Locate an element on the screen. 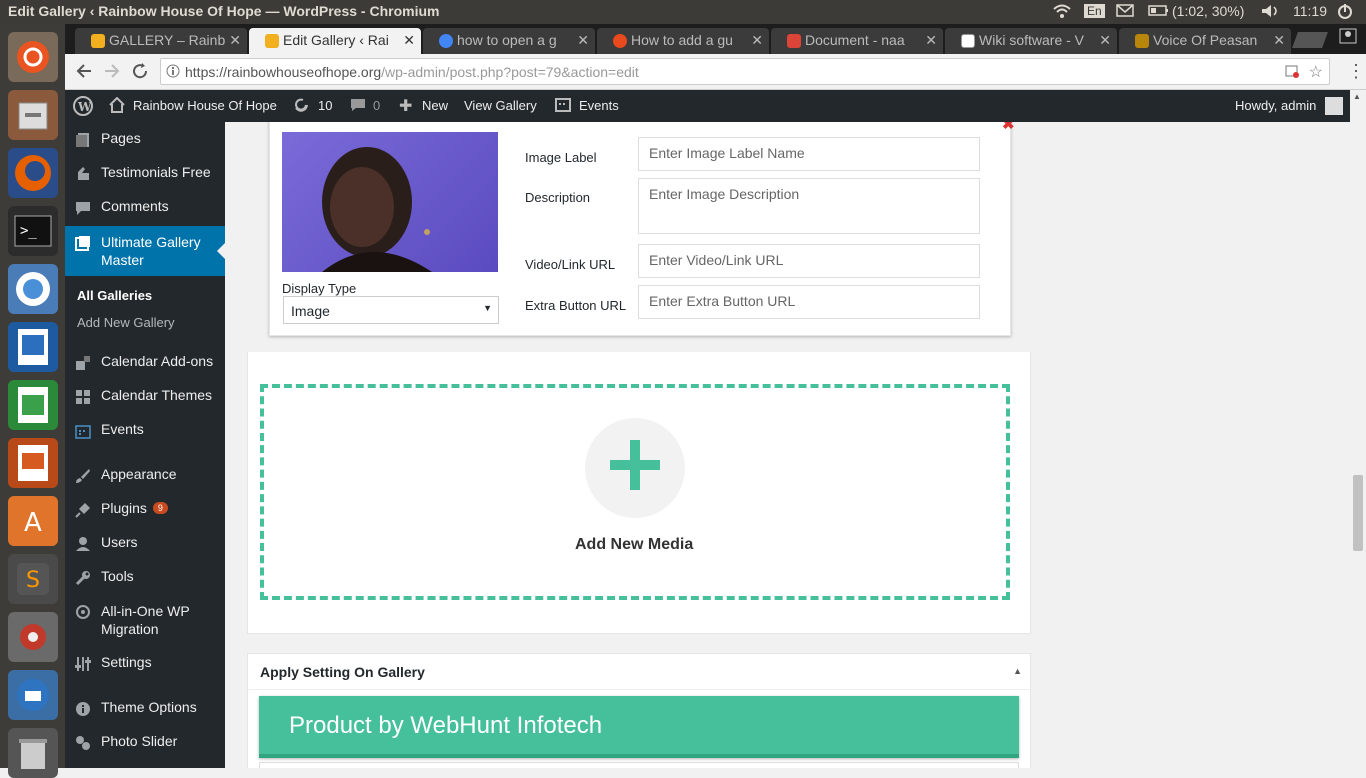 Image resolution: width=1366 pixels, height=778 pixels. power-icon is located at coordinates (1345, 12).